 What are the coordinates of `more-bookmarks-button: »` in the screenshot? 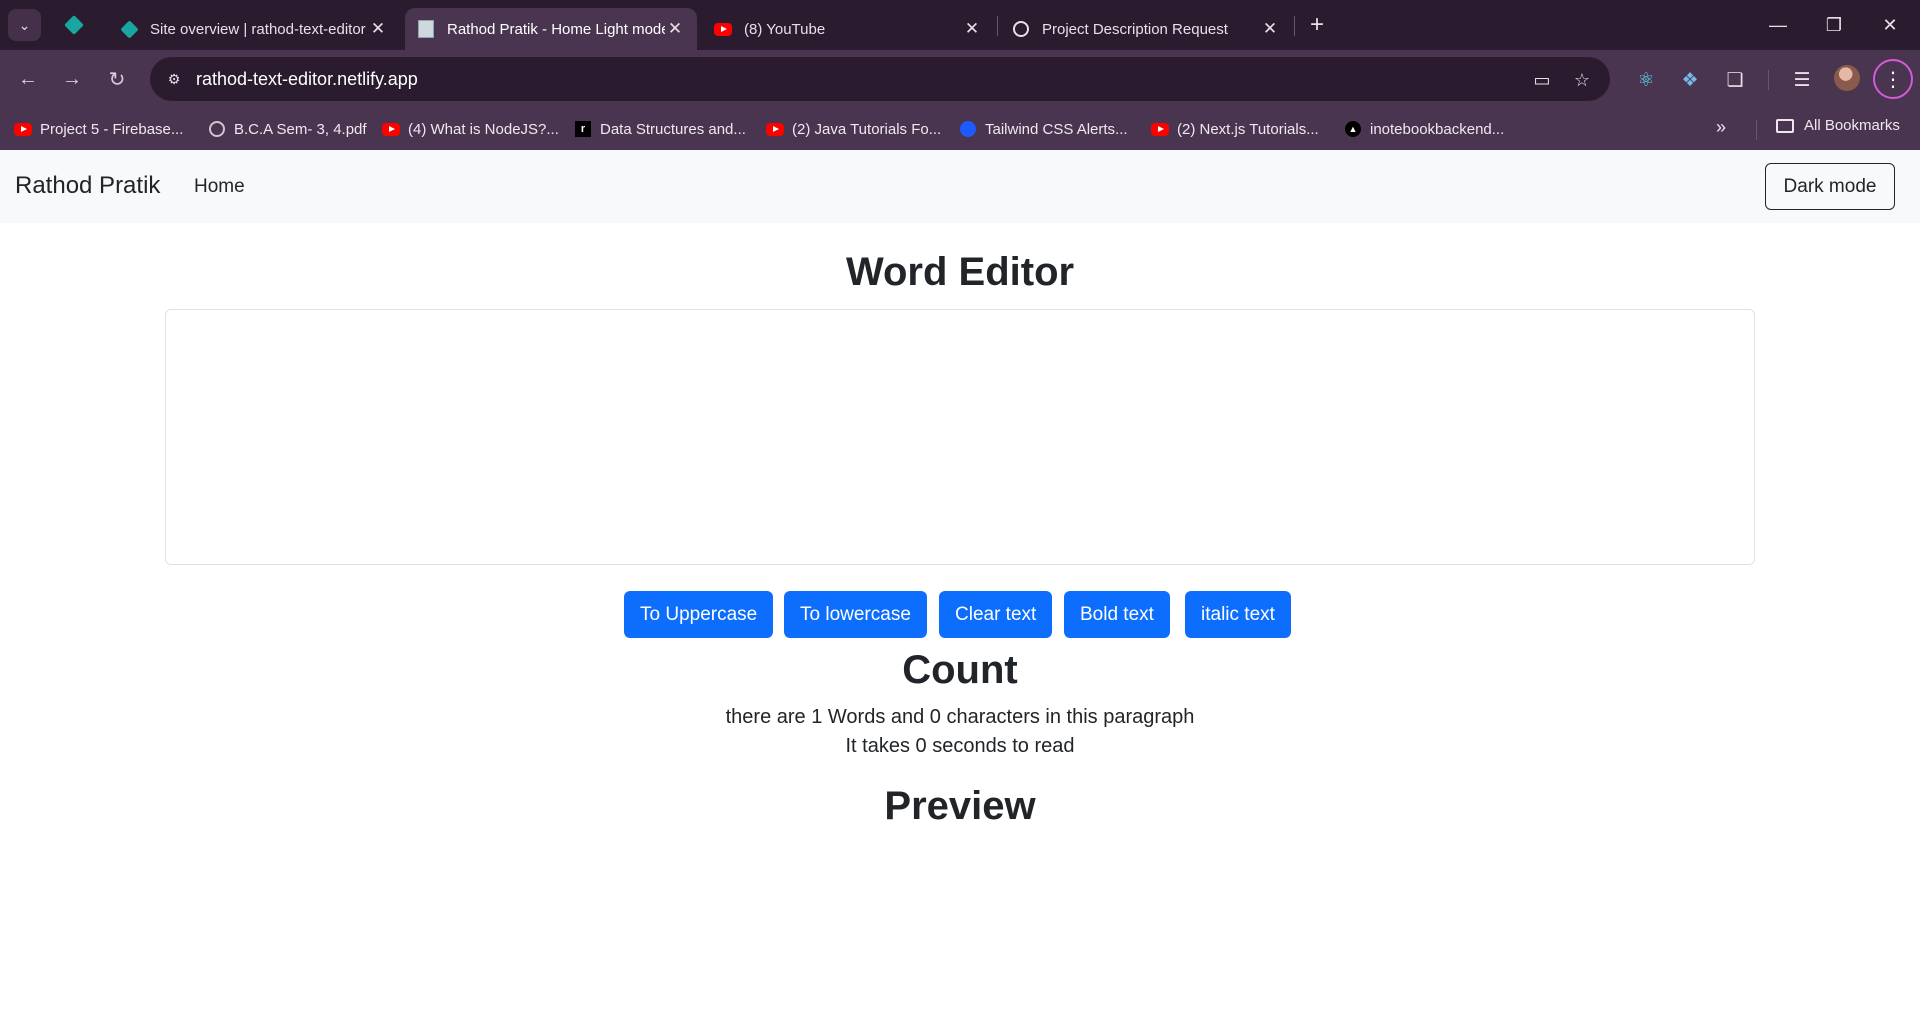 It's located at (1721, 127).